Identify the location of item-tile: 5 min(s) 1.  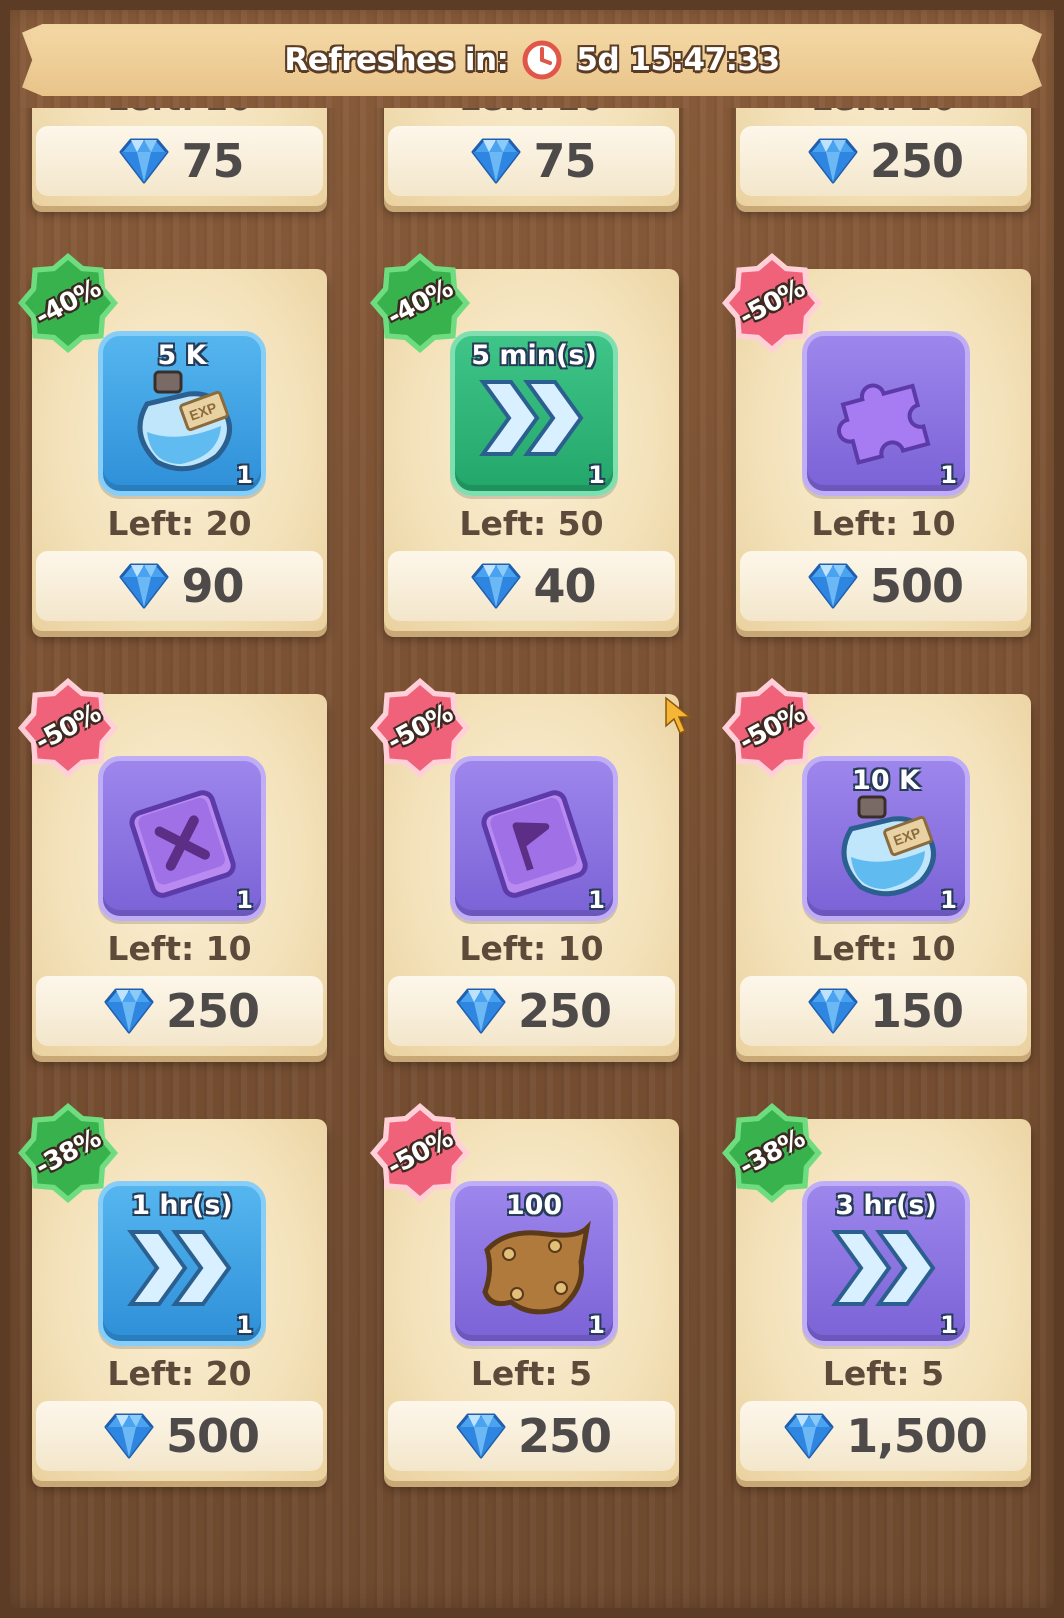
(534, 413).